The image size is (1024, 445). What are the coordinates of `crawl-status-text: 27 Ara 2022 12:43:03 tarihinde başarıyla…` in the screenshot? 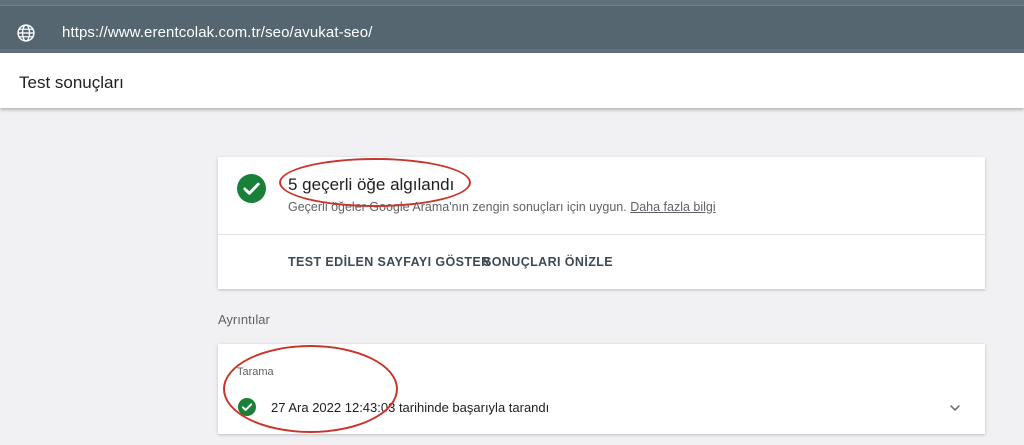 It's located at (410, 407).